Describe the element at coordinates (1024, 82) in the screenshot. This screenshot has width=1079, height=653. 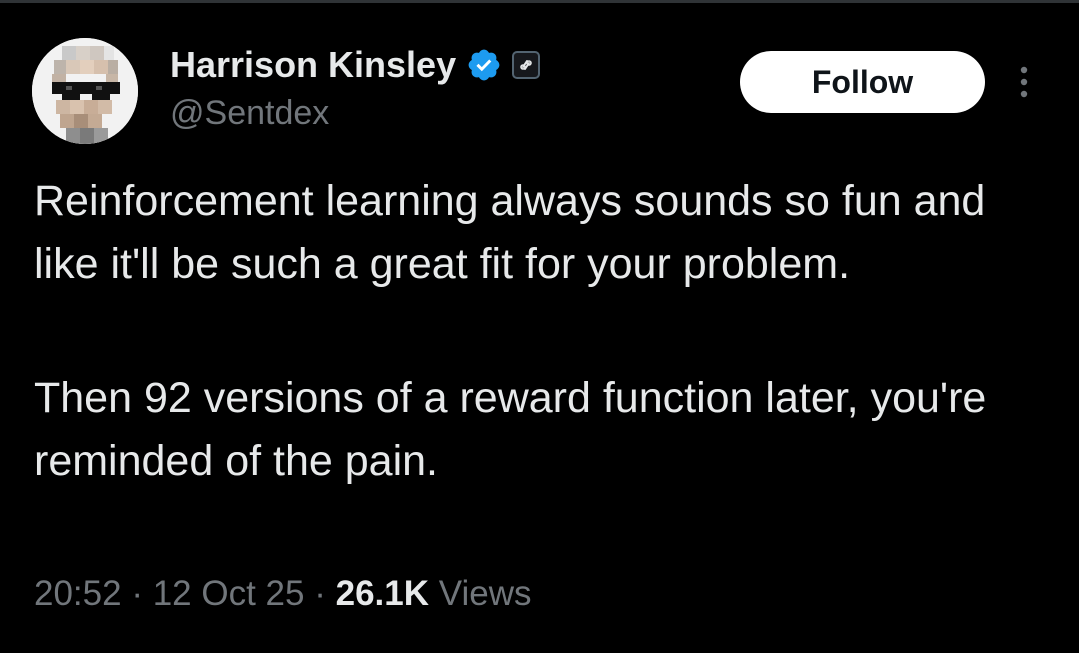
I see `more-options-icon` at that location.